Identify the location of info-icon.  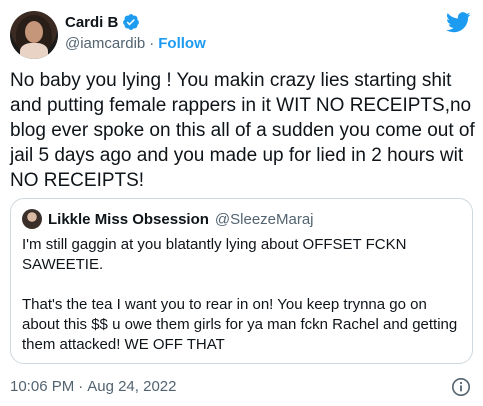
(461, 387).